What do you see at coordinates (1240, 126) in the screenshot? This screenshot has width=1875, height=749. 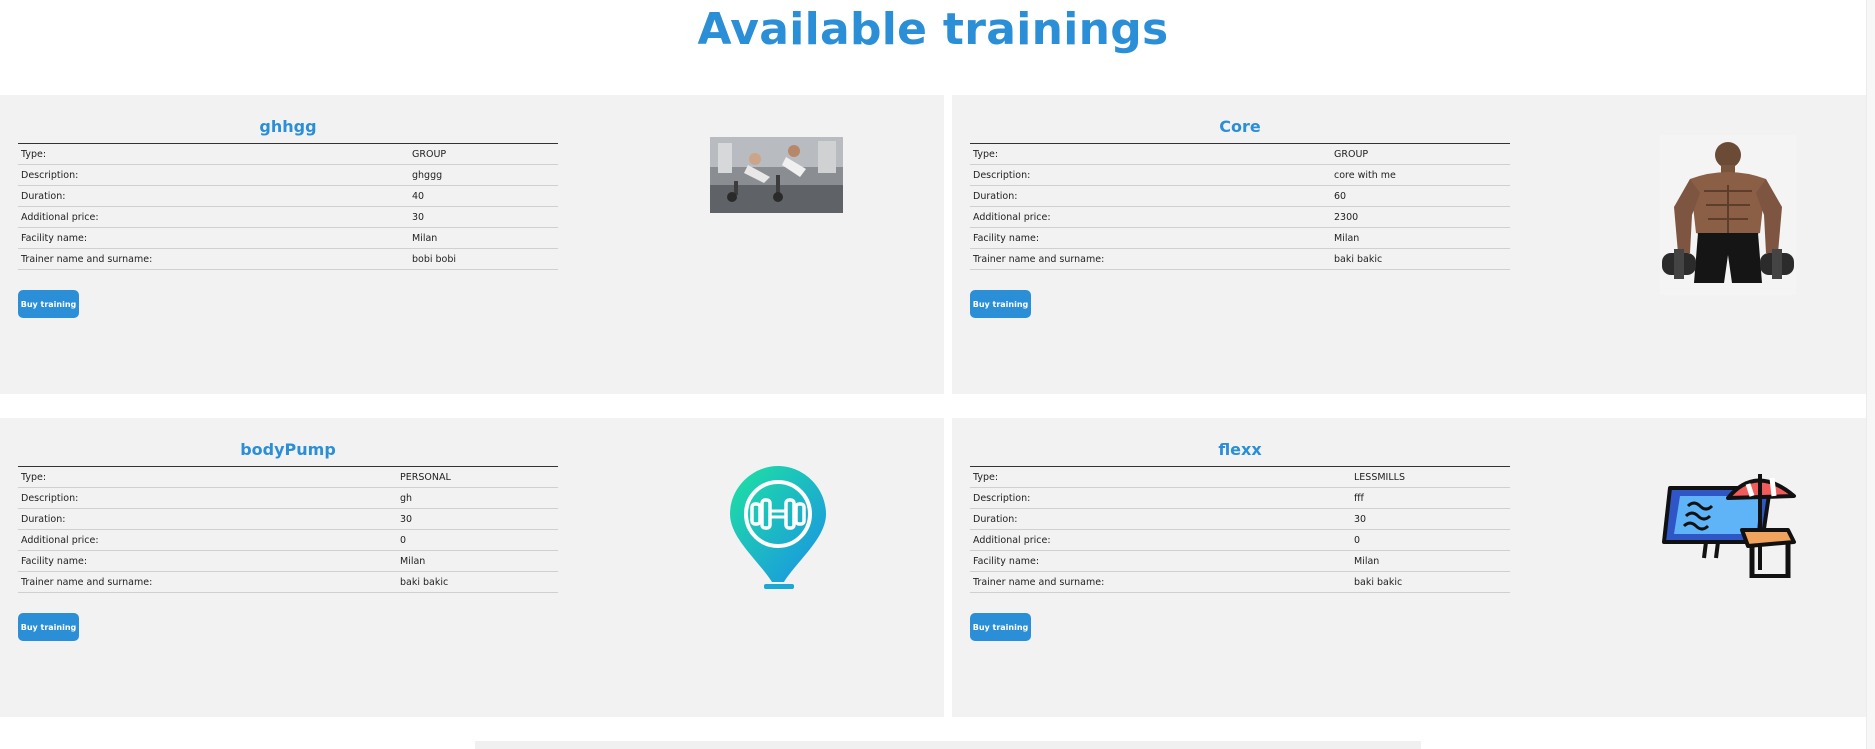 I see `training-name: Core` at bounding box center [1240, 126].